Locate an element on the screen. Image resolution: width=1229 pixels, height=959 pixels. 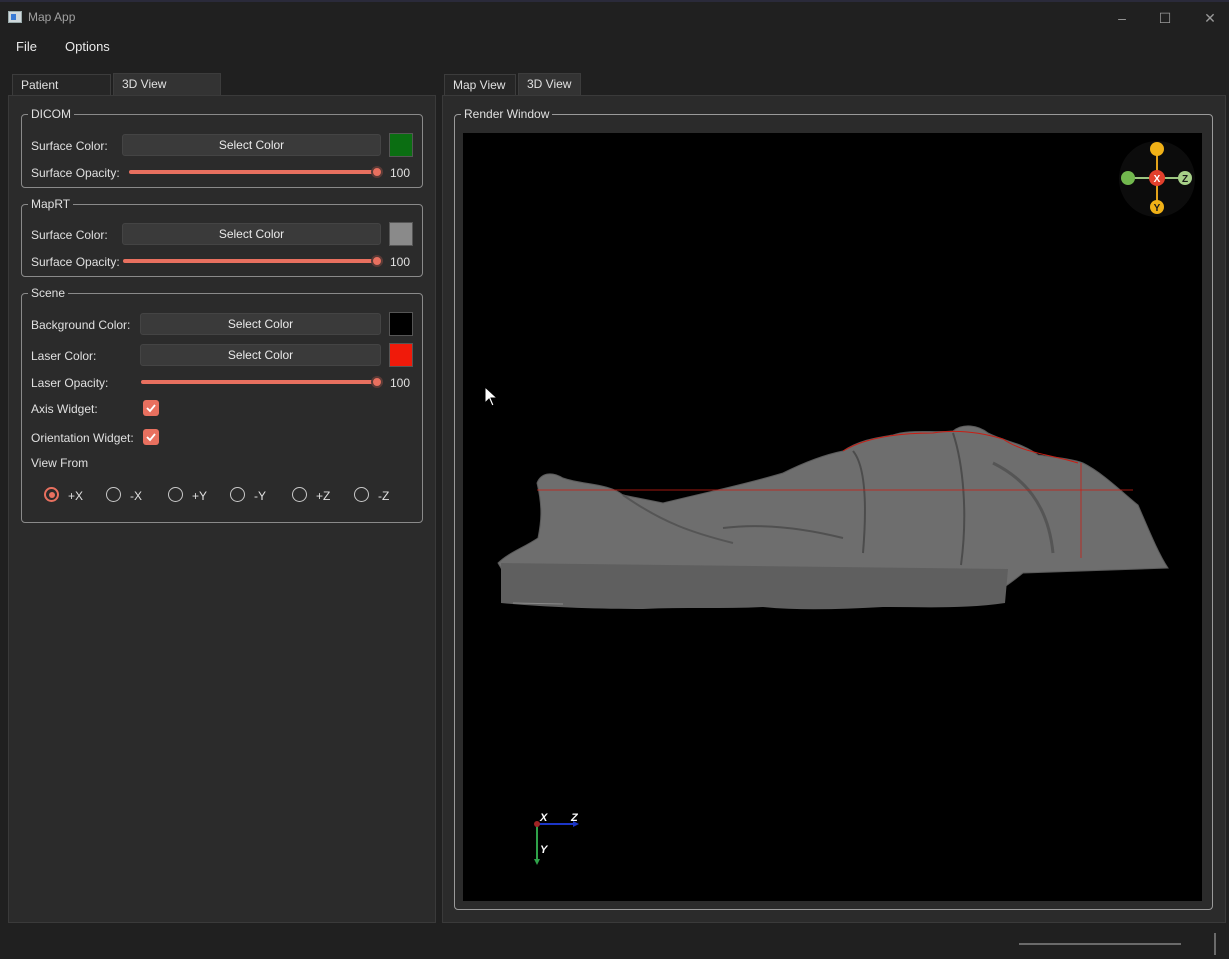
maximize-icon: ☐ is located at coordinates (1165, 18).